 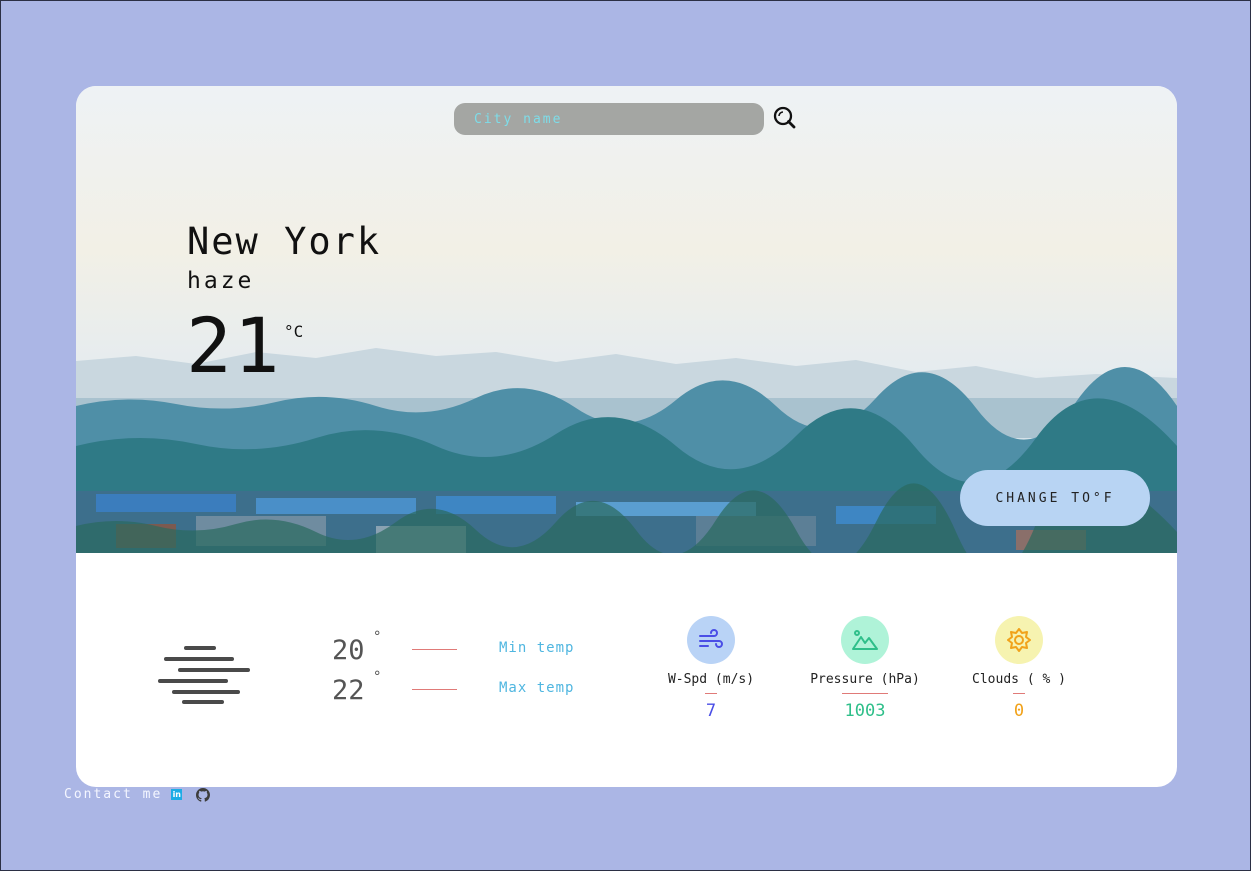 What do you see at coordinates (1019, 693) in the screenshot?
I see `clouds-divider` at bounding box center [1019, 693].